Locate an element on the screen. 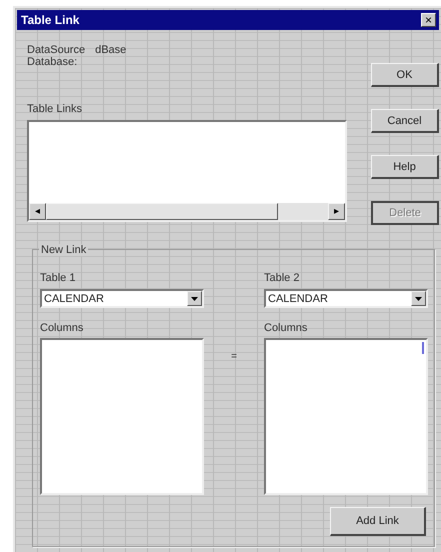 The image size is (441, 552). scroll-thumb is located at coordinates (162, 211).